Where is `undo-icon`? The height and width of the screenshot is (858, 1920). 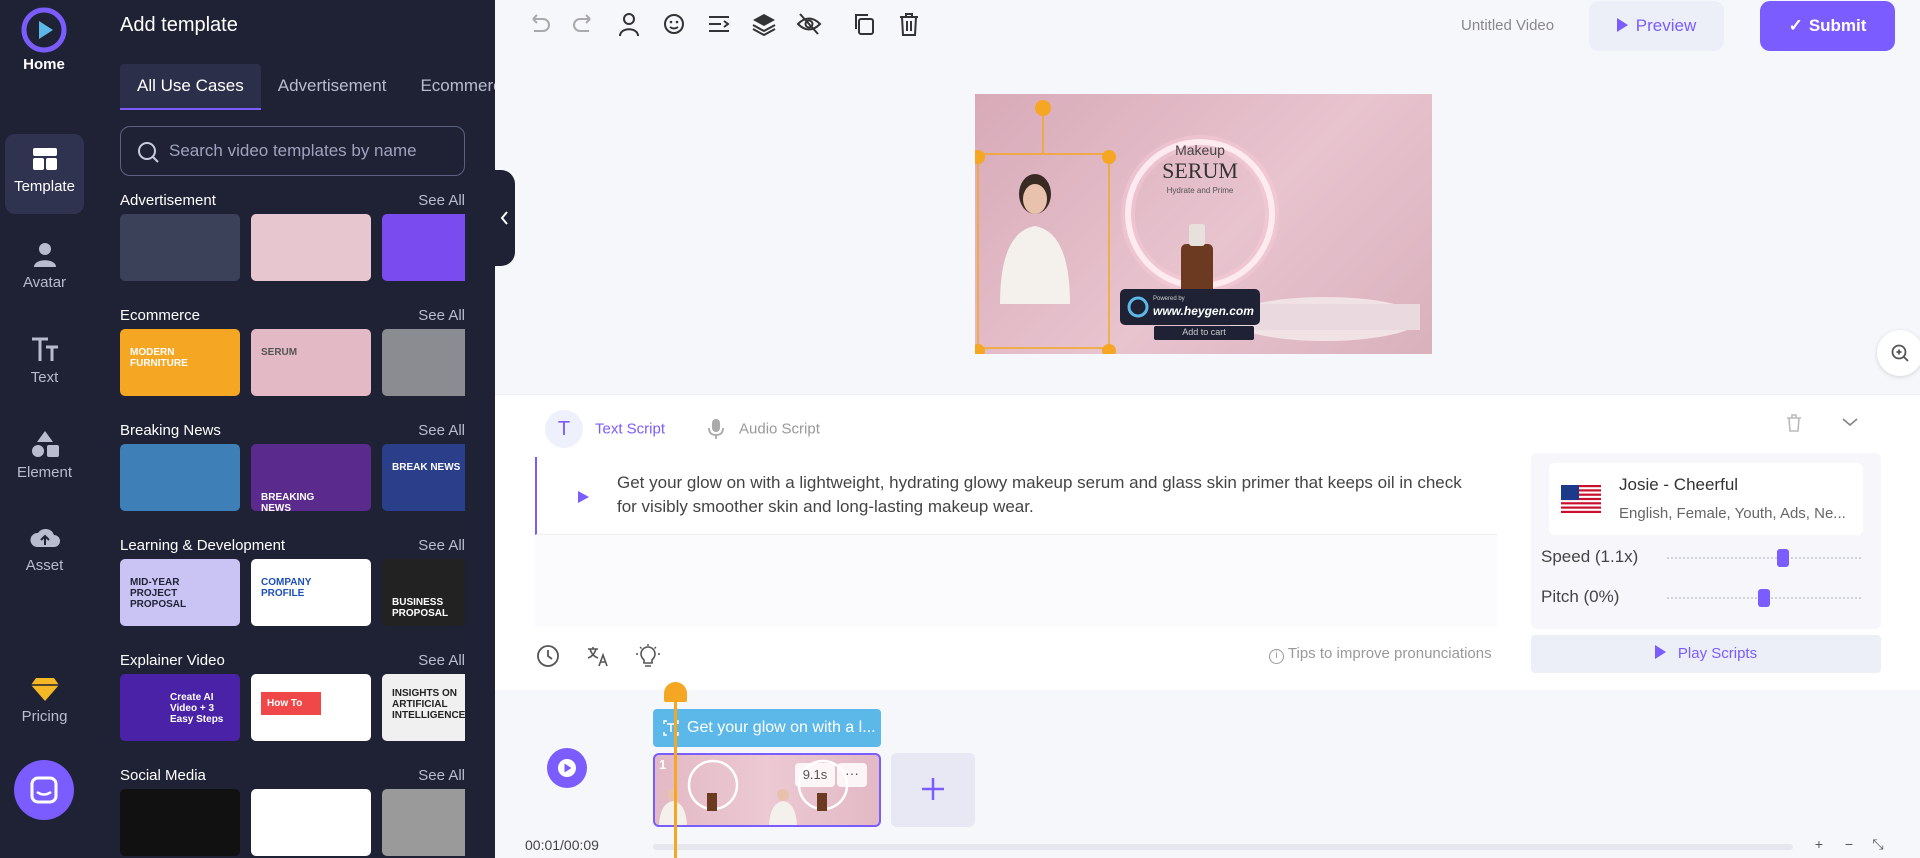 undo-icon is located at coordinates (539, 24).